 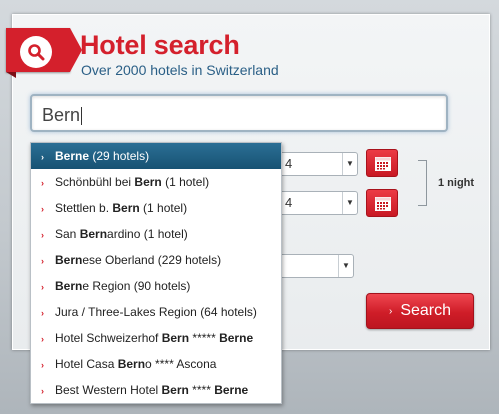 I want to click on rooms-select: ▼, so click(x=312, y=266).